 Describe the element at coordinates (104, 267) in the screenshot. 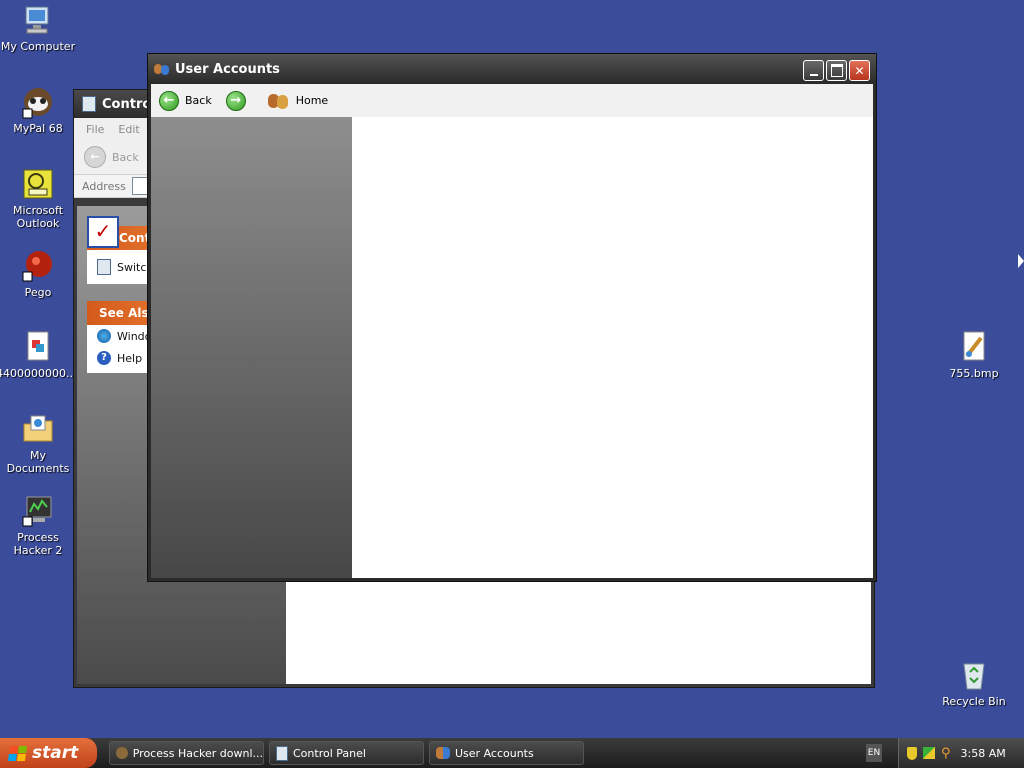

I see `switch-view-icon` at that location.